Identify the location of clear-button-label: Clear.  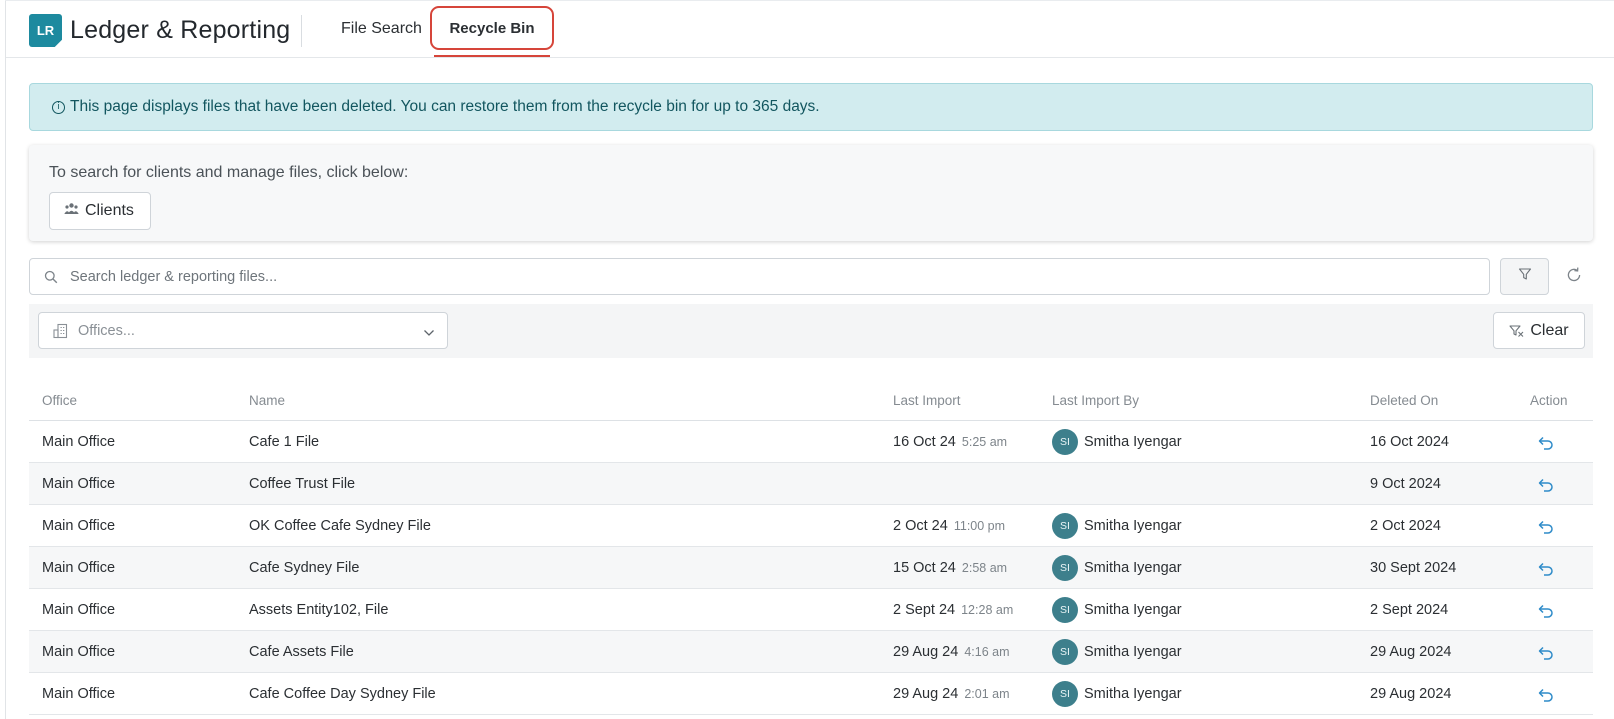
(1549, 330).